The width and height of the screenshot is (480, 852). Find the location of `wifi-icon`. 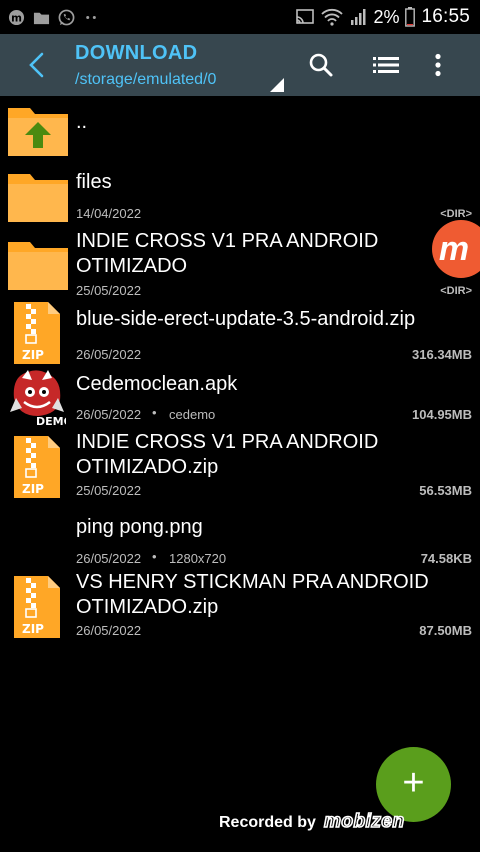

wifi-icon is located at coordinates (332, 17).